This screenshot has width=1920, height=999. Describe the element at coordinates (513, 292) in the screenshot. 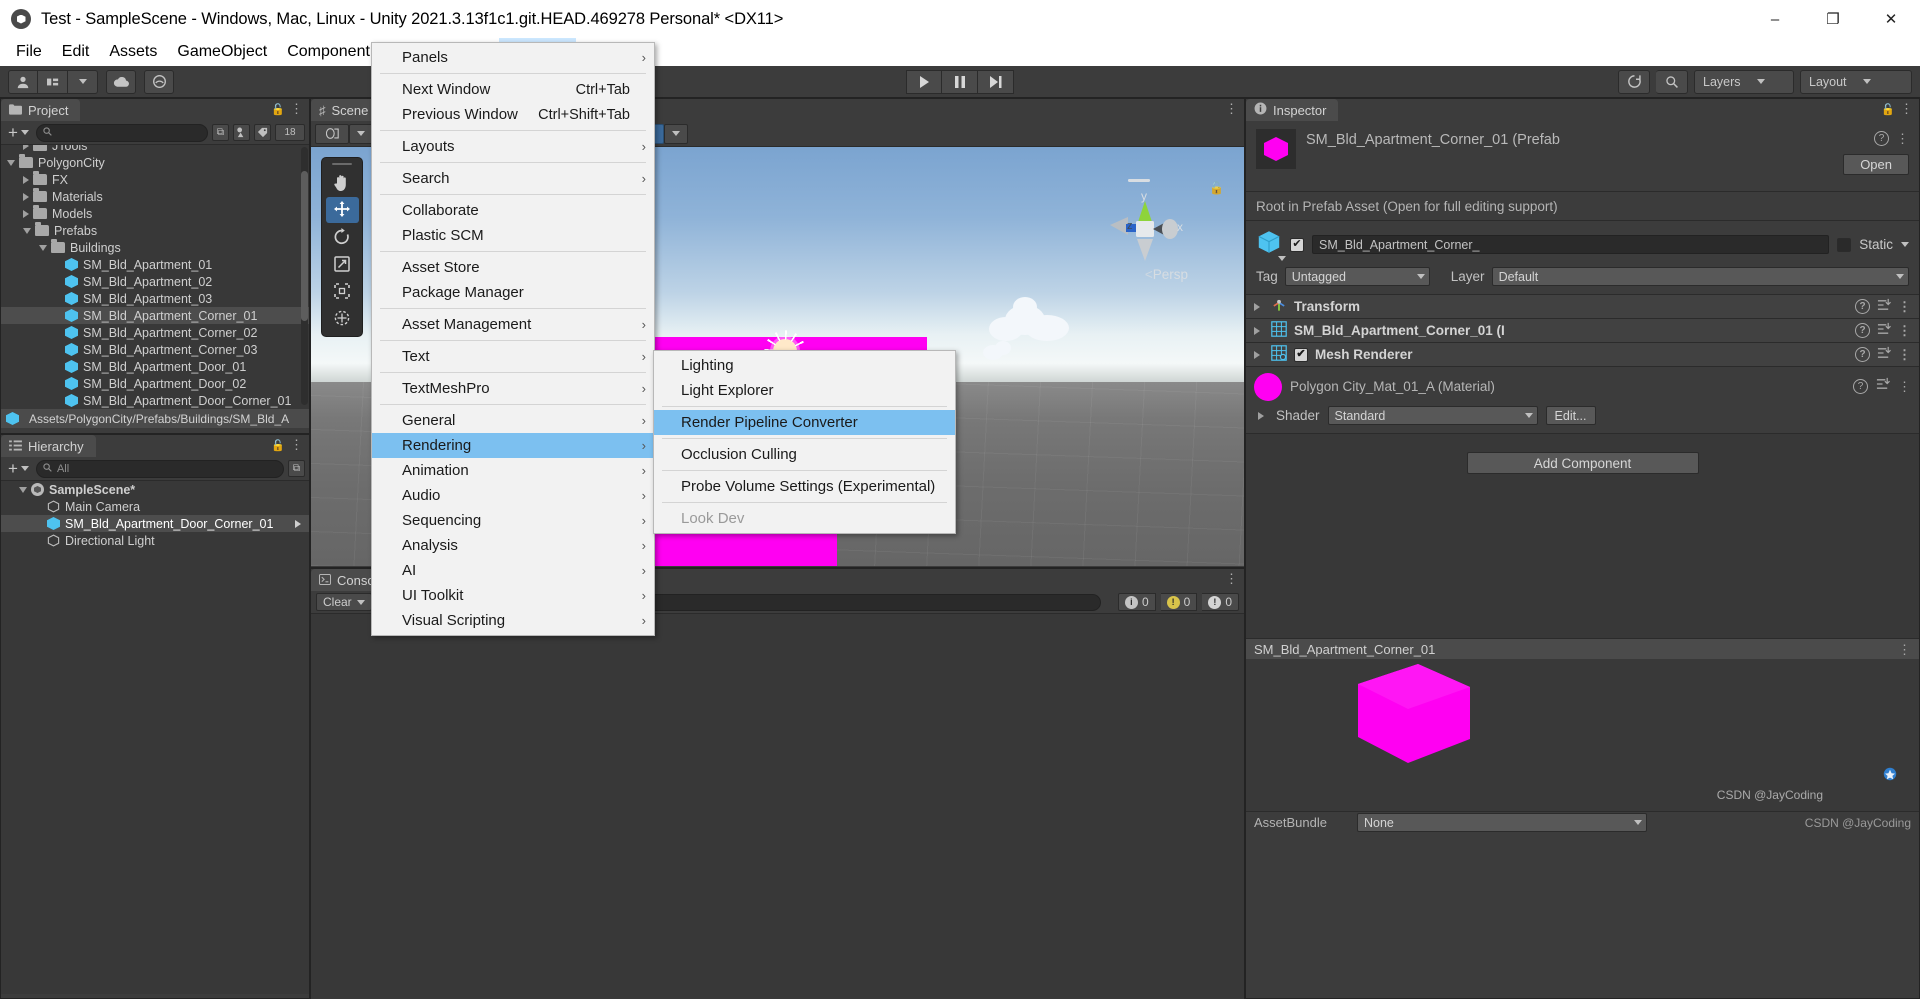

I see `window-menu-item: Package Manager` at that location.